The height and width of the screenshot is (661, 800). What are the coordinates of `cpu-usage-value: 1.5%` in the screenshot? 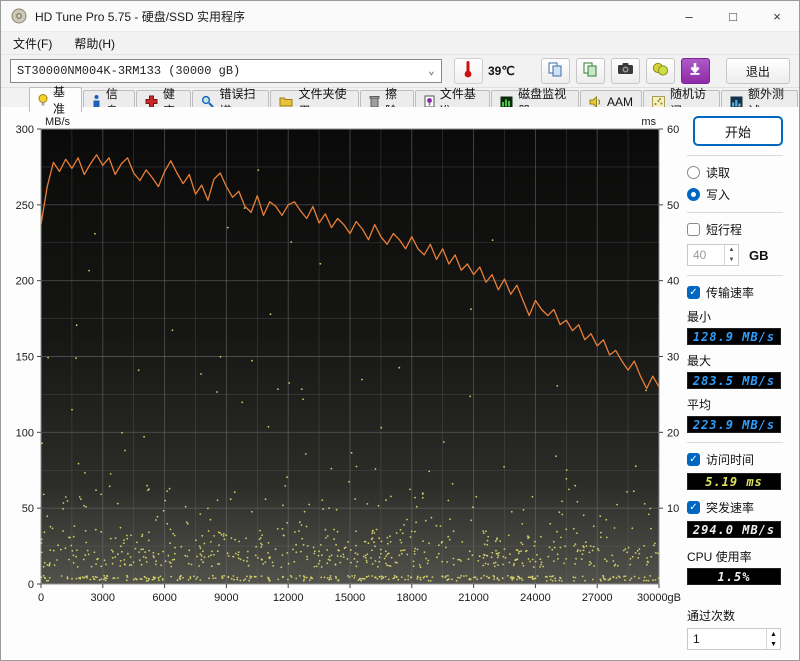 It's located at (734, 576).